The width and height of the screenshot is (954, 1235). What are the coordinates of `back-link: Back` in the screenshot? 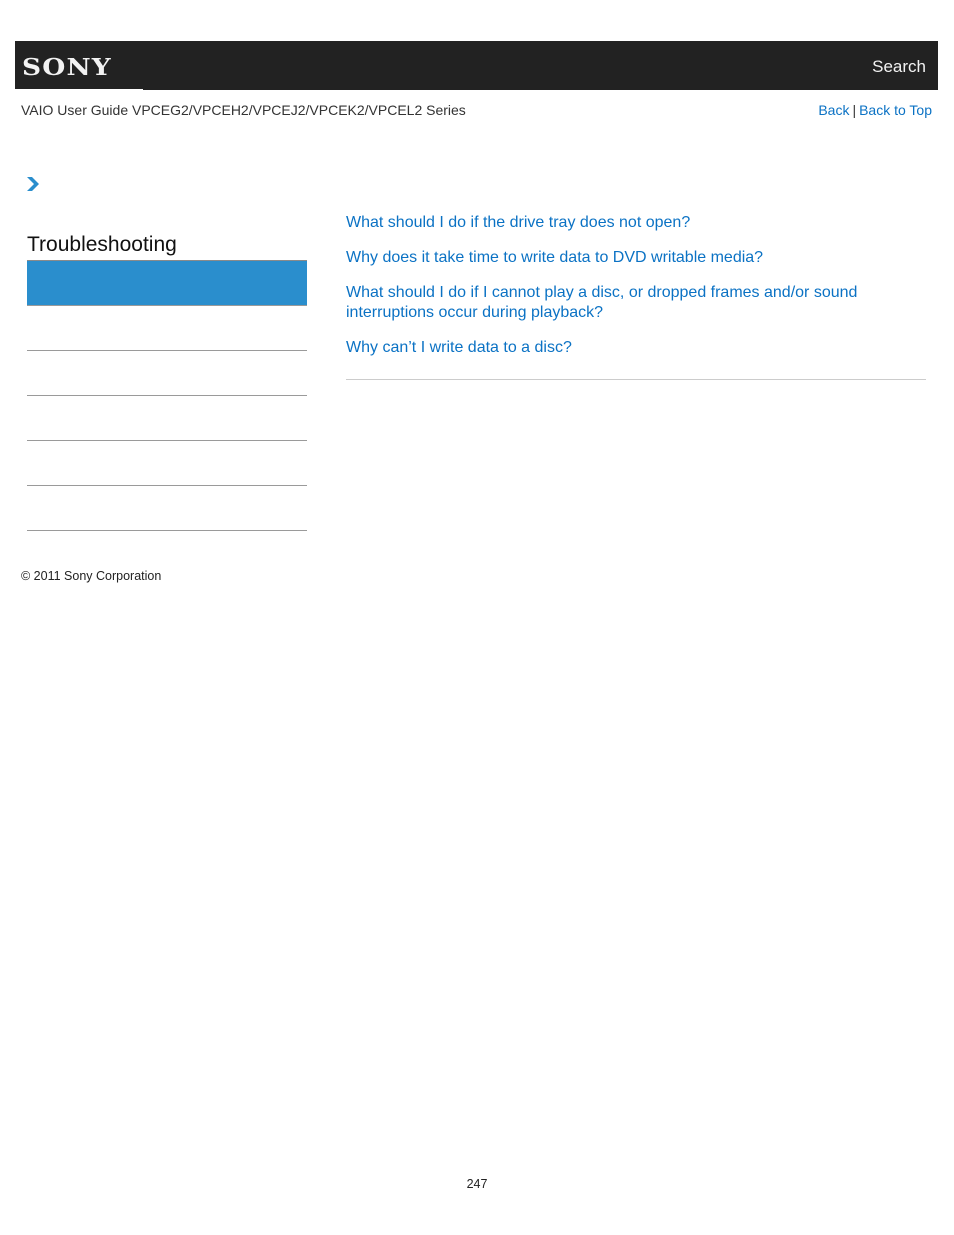 It's located at (833, 110).